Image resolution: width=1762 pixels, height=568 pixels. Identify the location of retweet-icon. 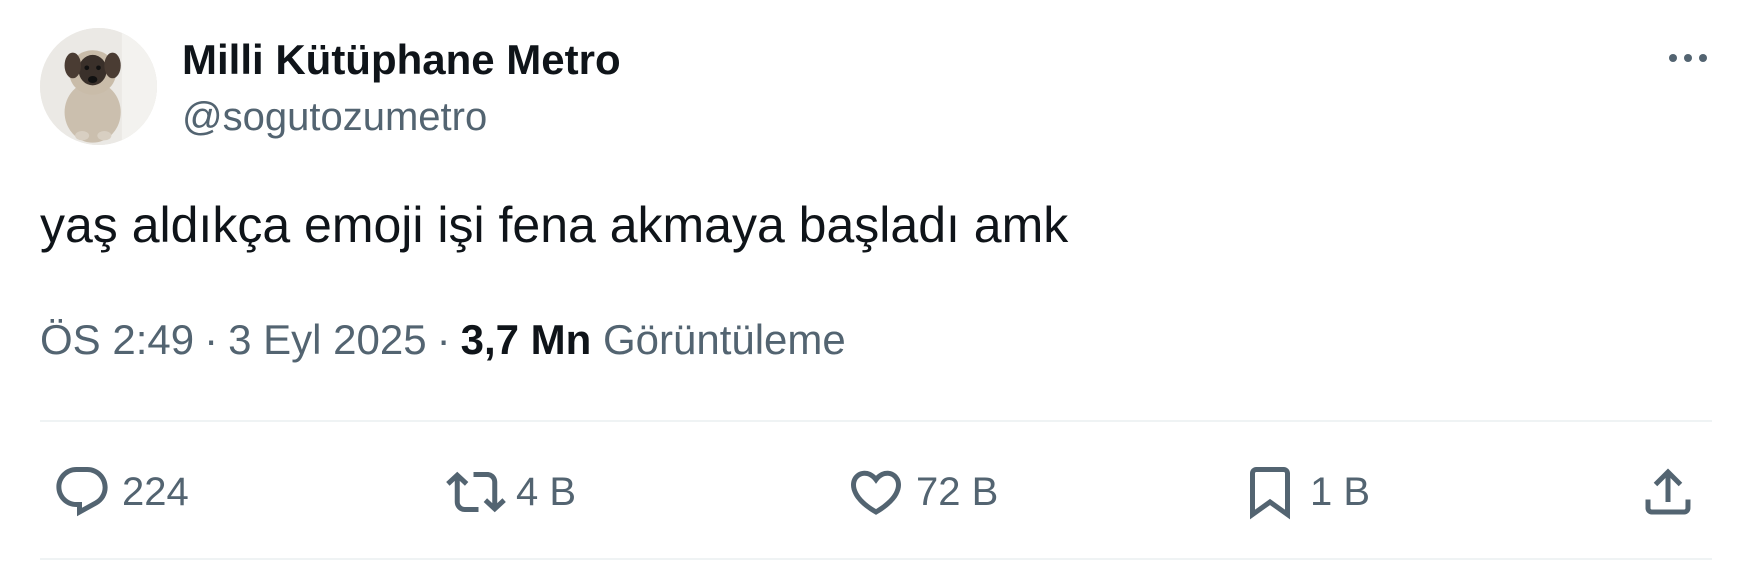
(476, 492).